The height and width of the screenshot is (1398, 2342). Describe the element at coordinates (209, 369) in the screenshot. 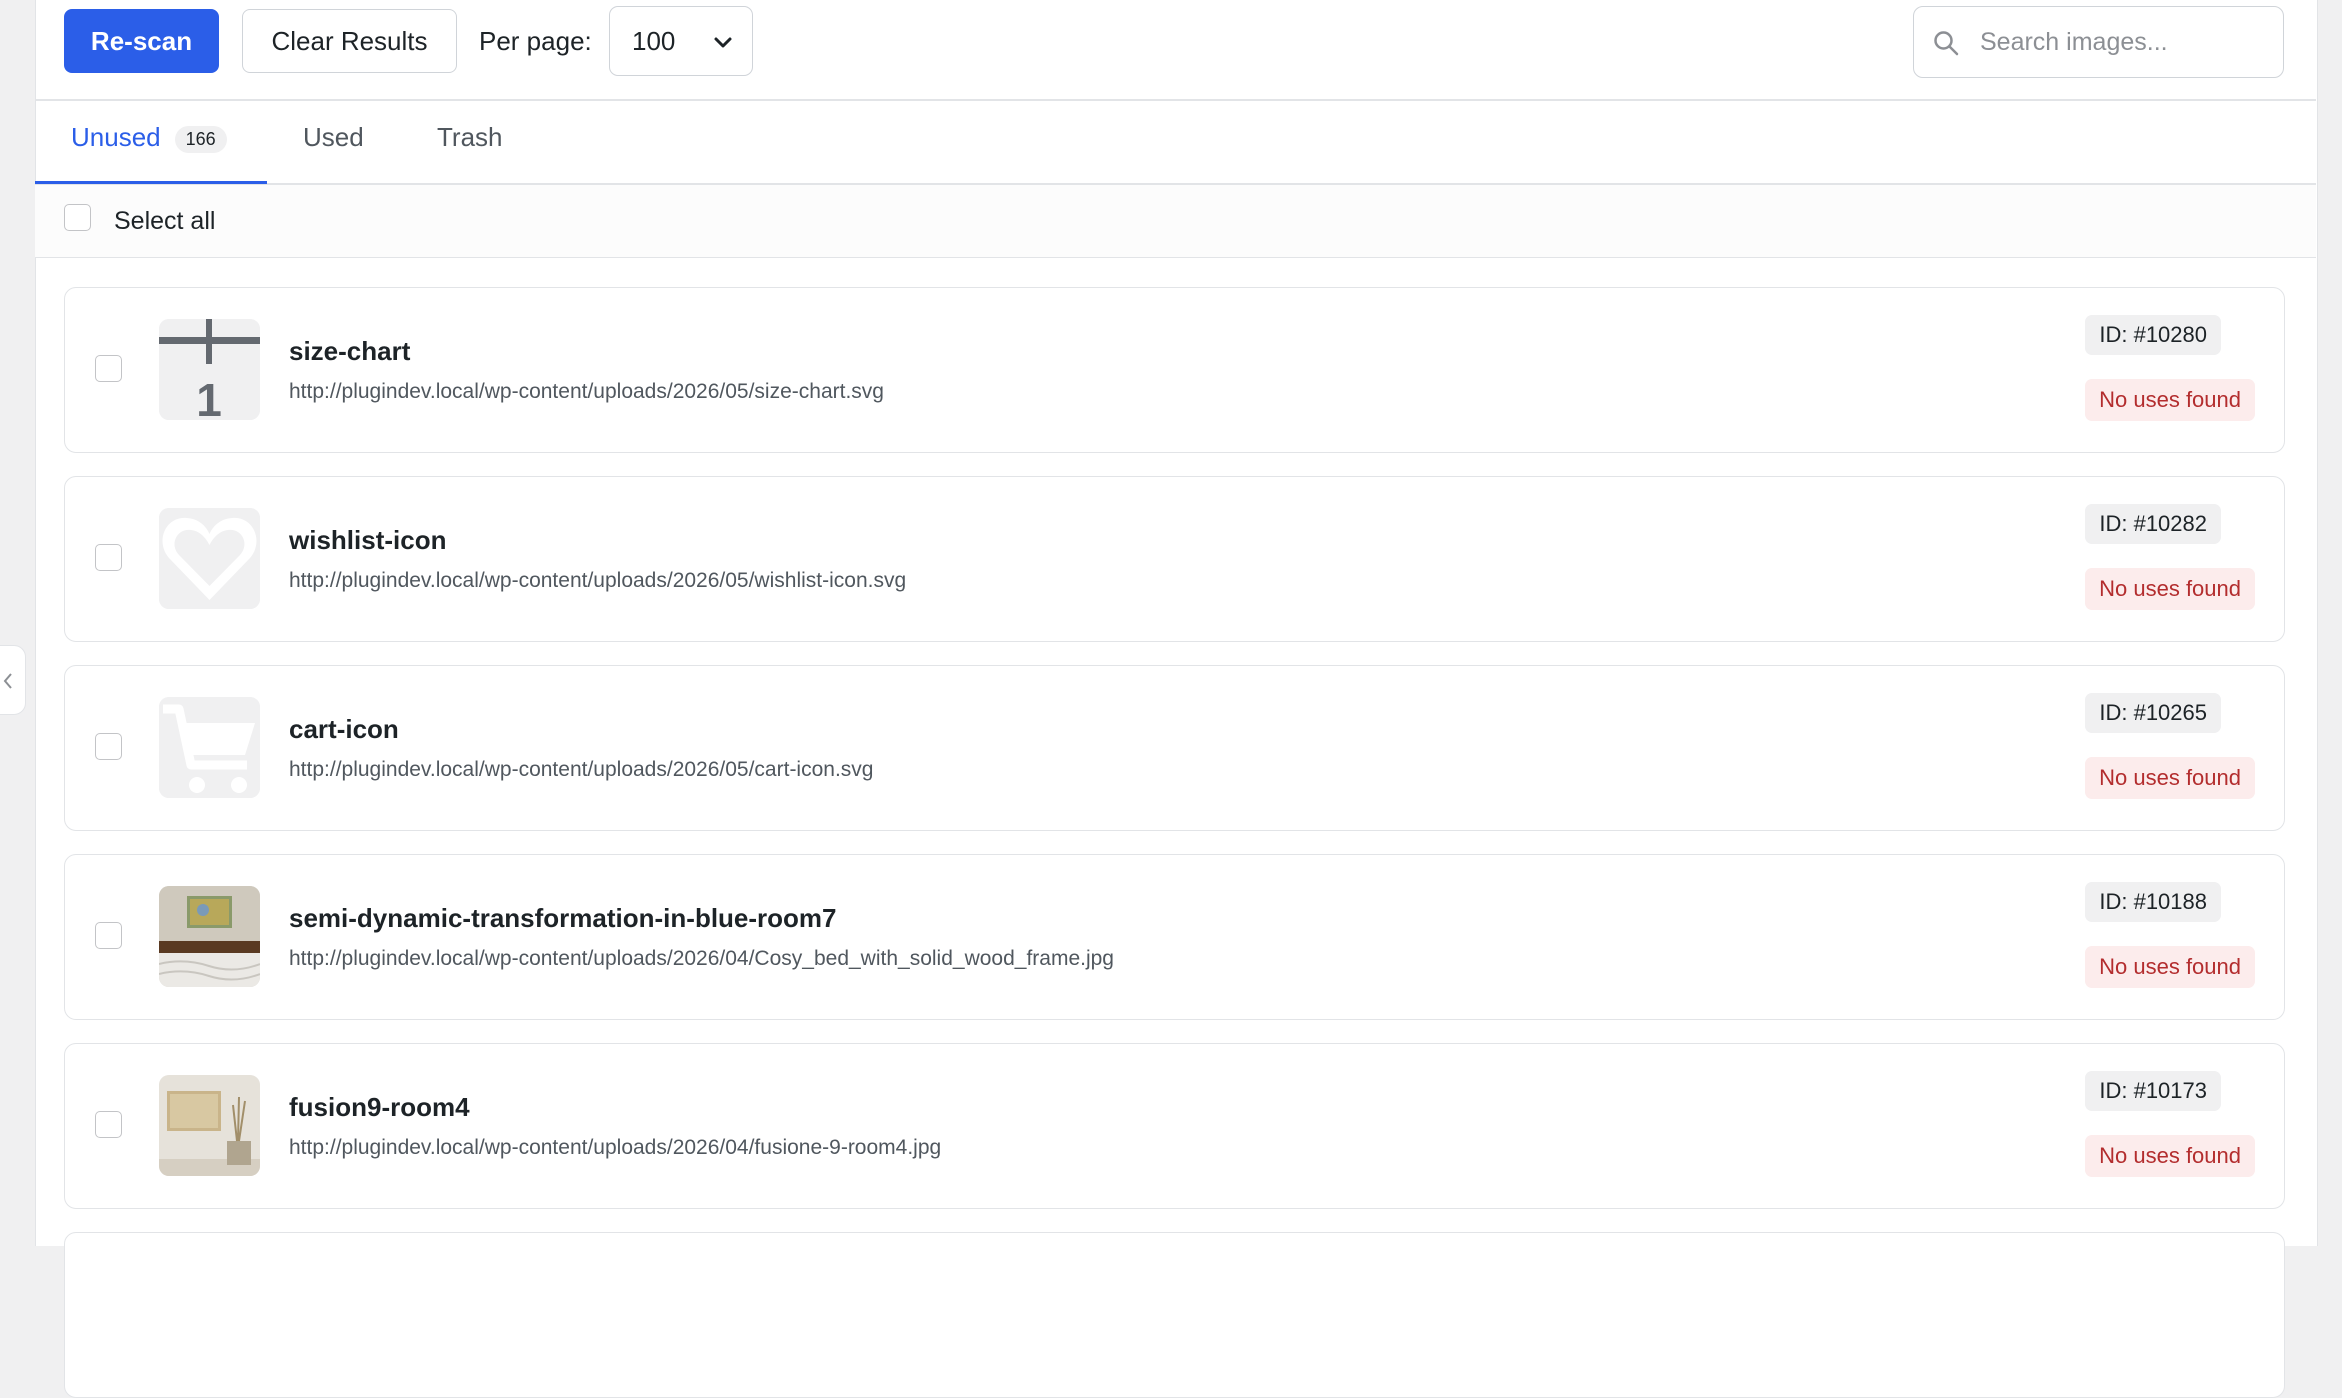

I see `size-chart-icon: 1` at that location.